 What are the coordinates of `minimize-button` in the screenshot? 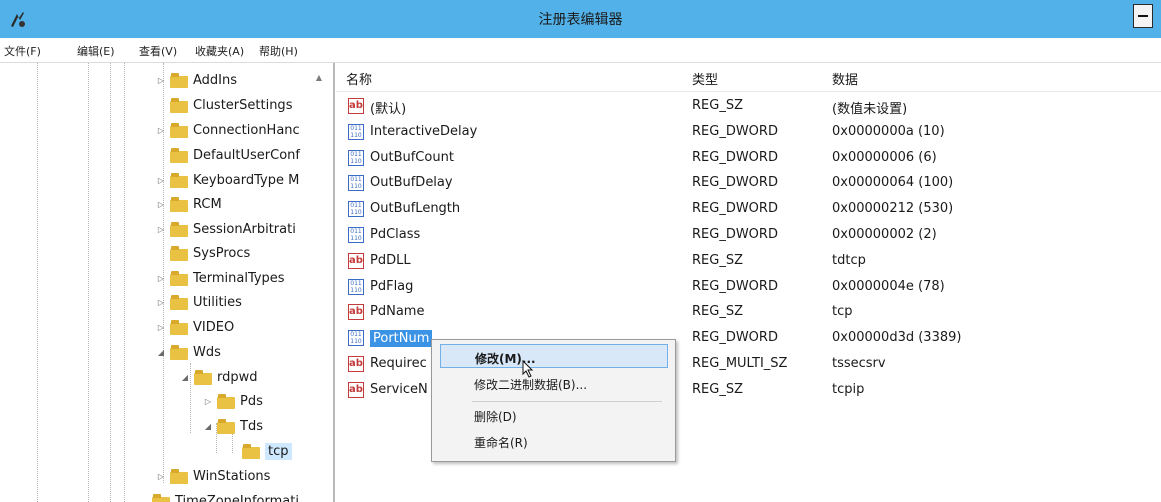 It's located at (1143, 16).